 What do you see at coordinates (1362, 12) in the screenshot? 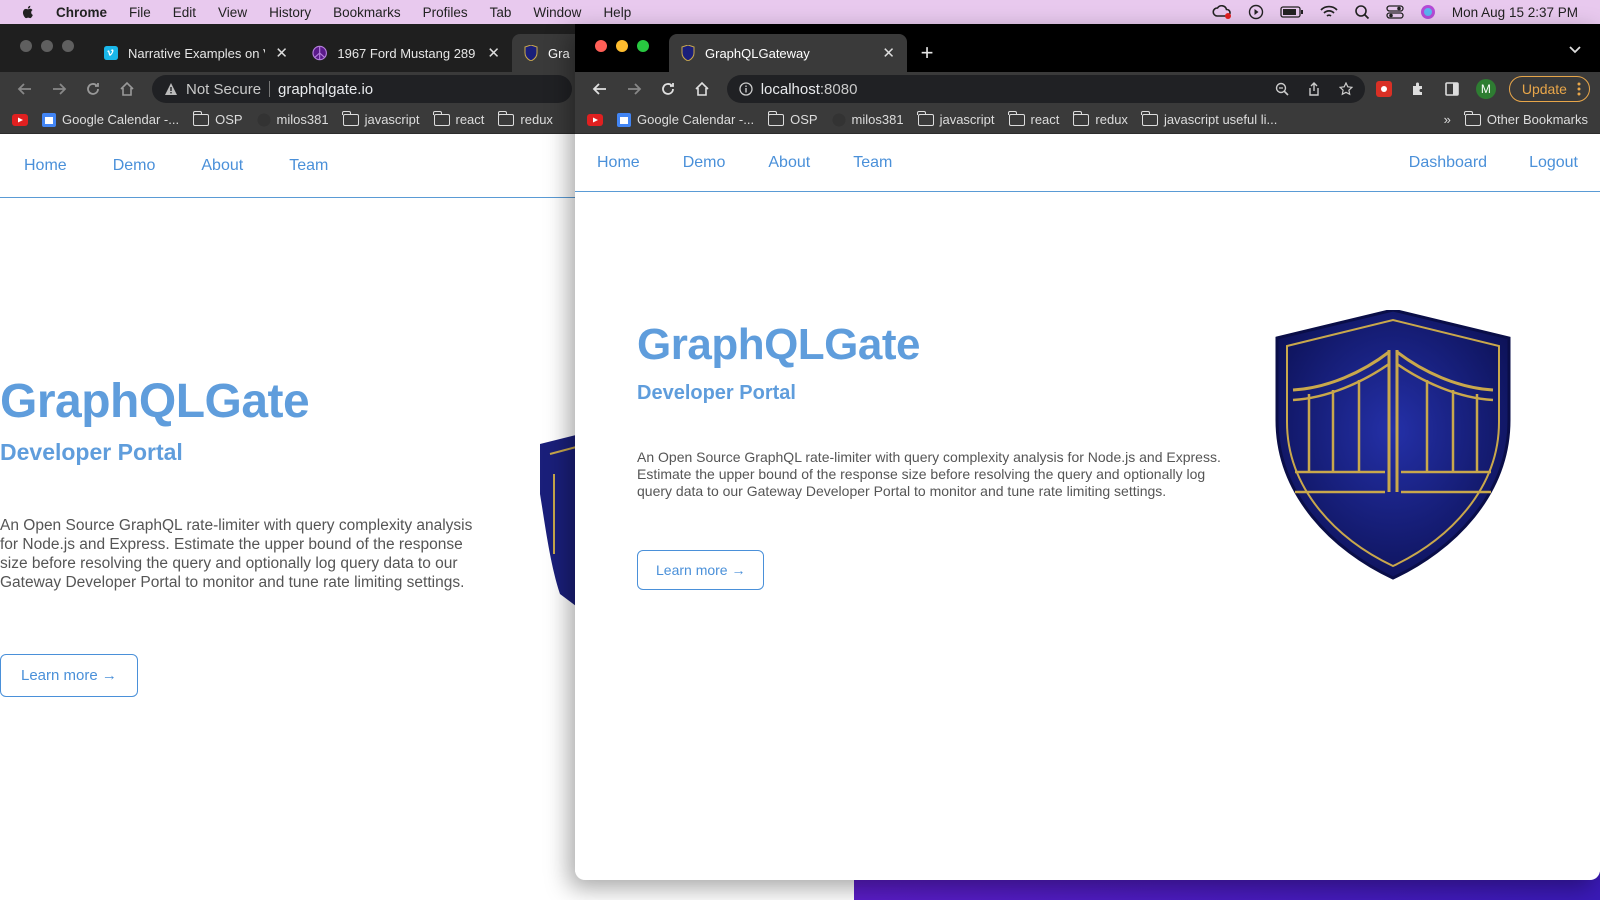
I see `search-icon` at bounding box center [1362, 12].